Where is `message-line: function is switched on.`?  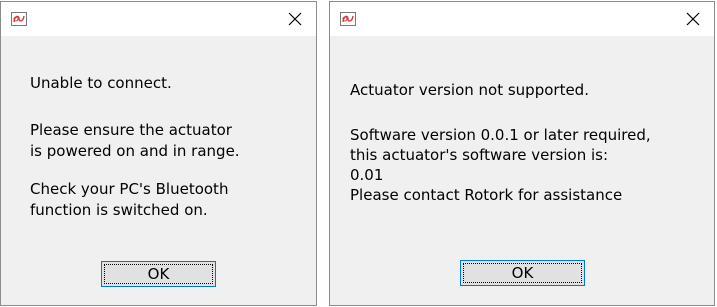
message-line: function is switched on. is located at coordinates (119, 210).